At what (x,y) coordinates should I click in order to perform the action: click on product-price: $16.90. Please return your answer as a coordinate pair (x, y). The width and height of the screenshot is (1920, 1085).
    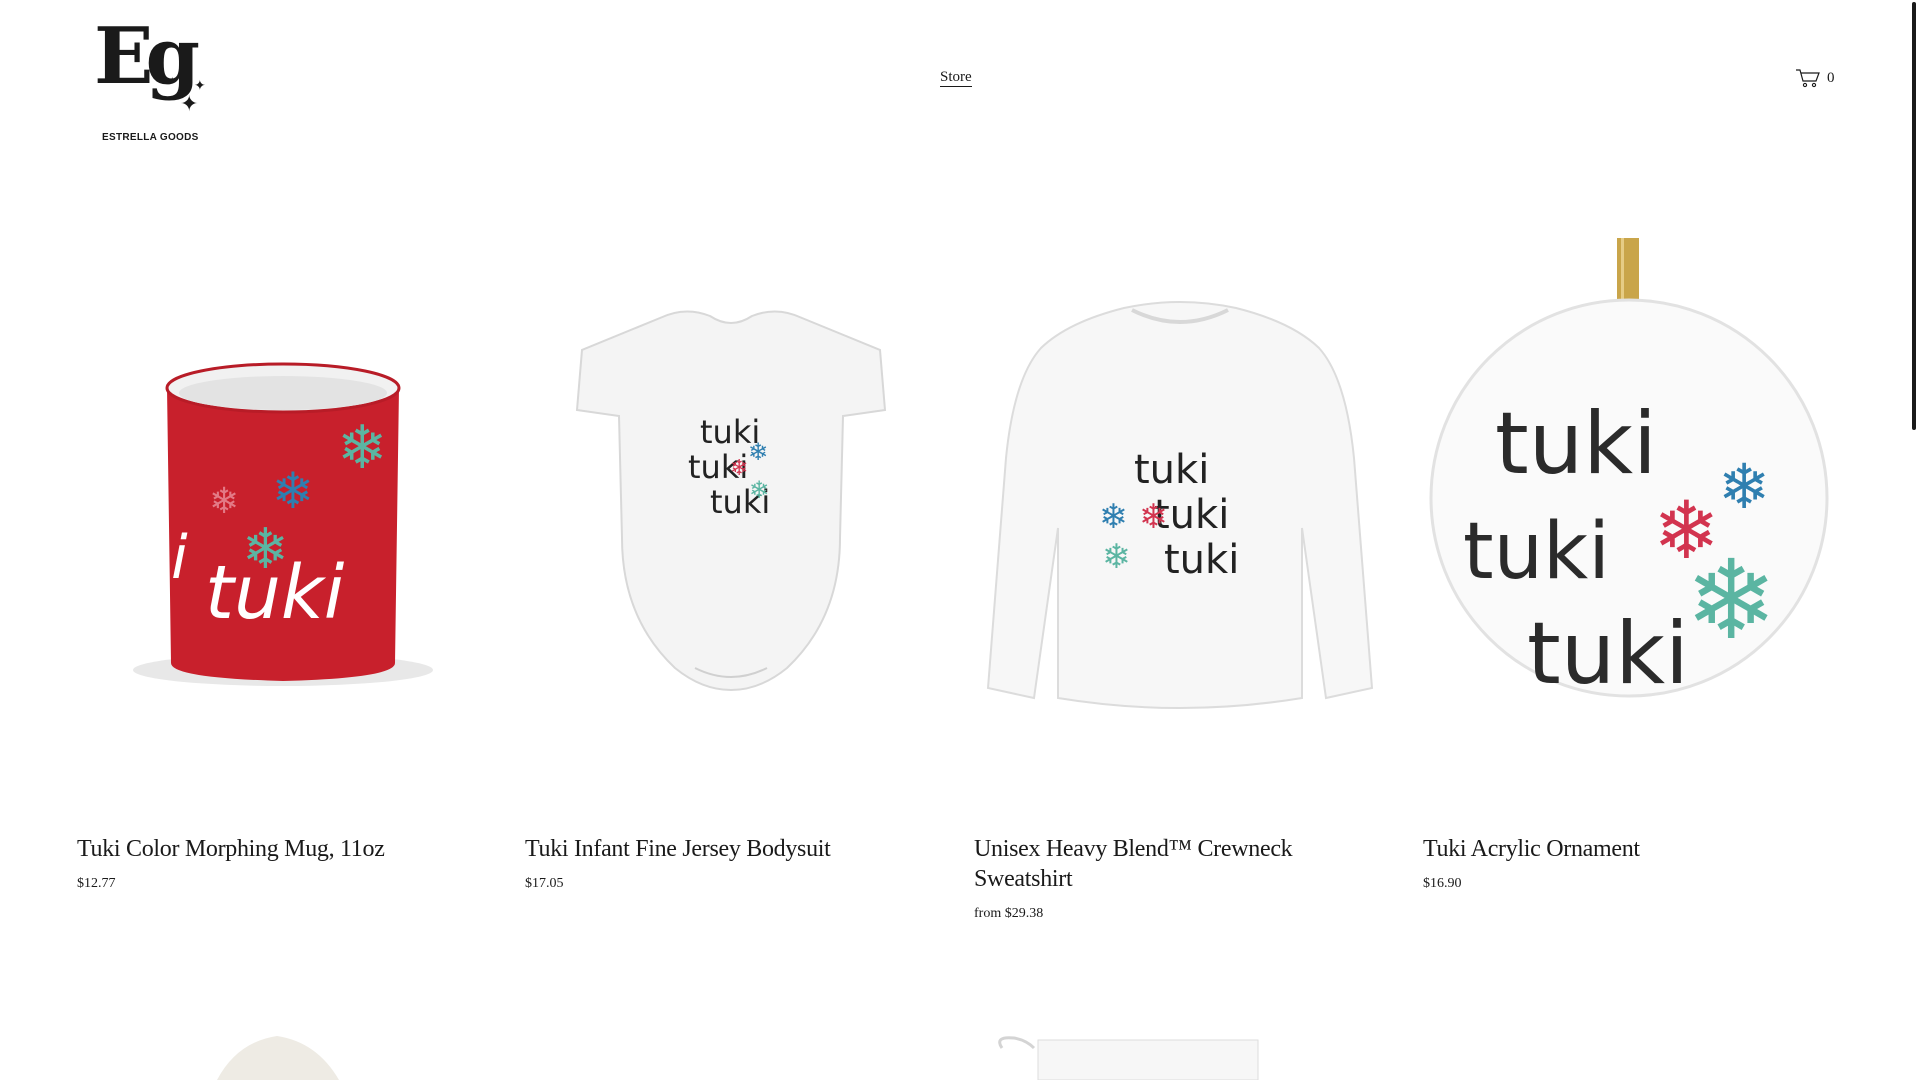
    Looking at the image, I should click on (1442, 883).